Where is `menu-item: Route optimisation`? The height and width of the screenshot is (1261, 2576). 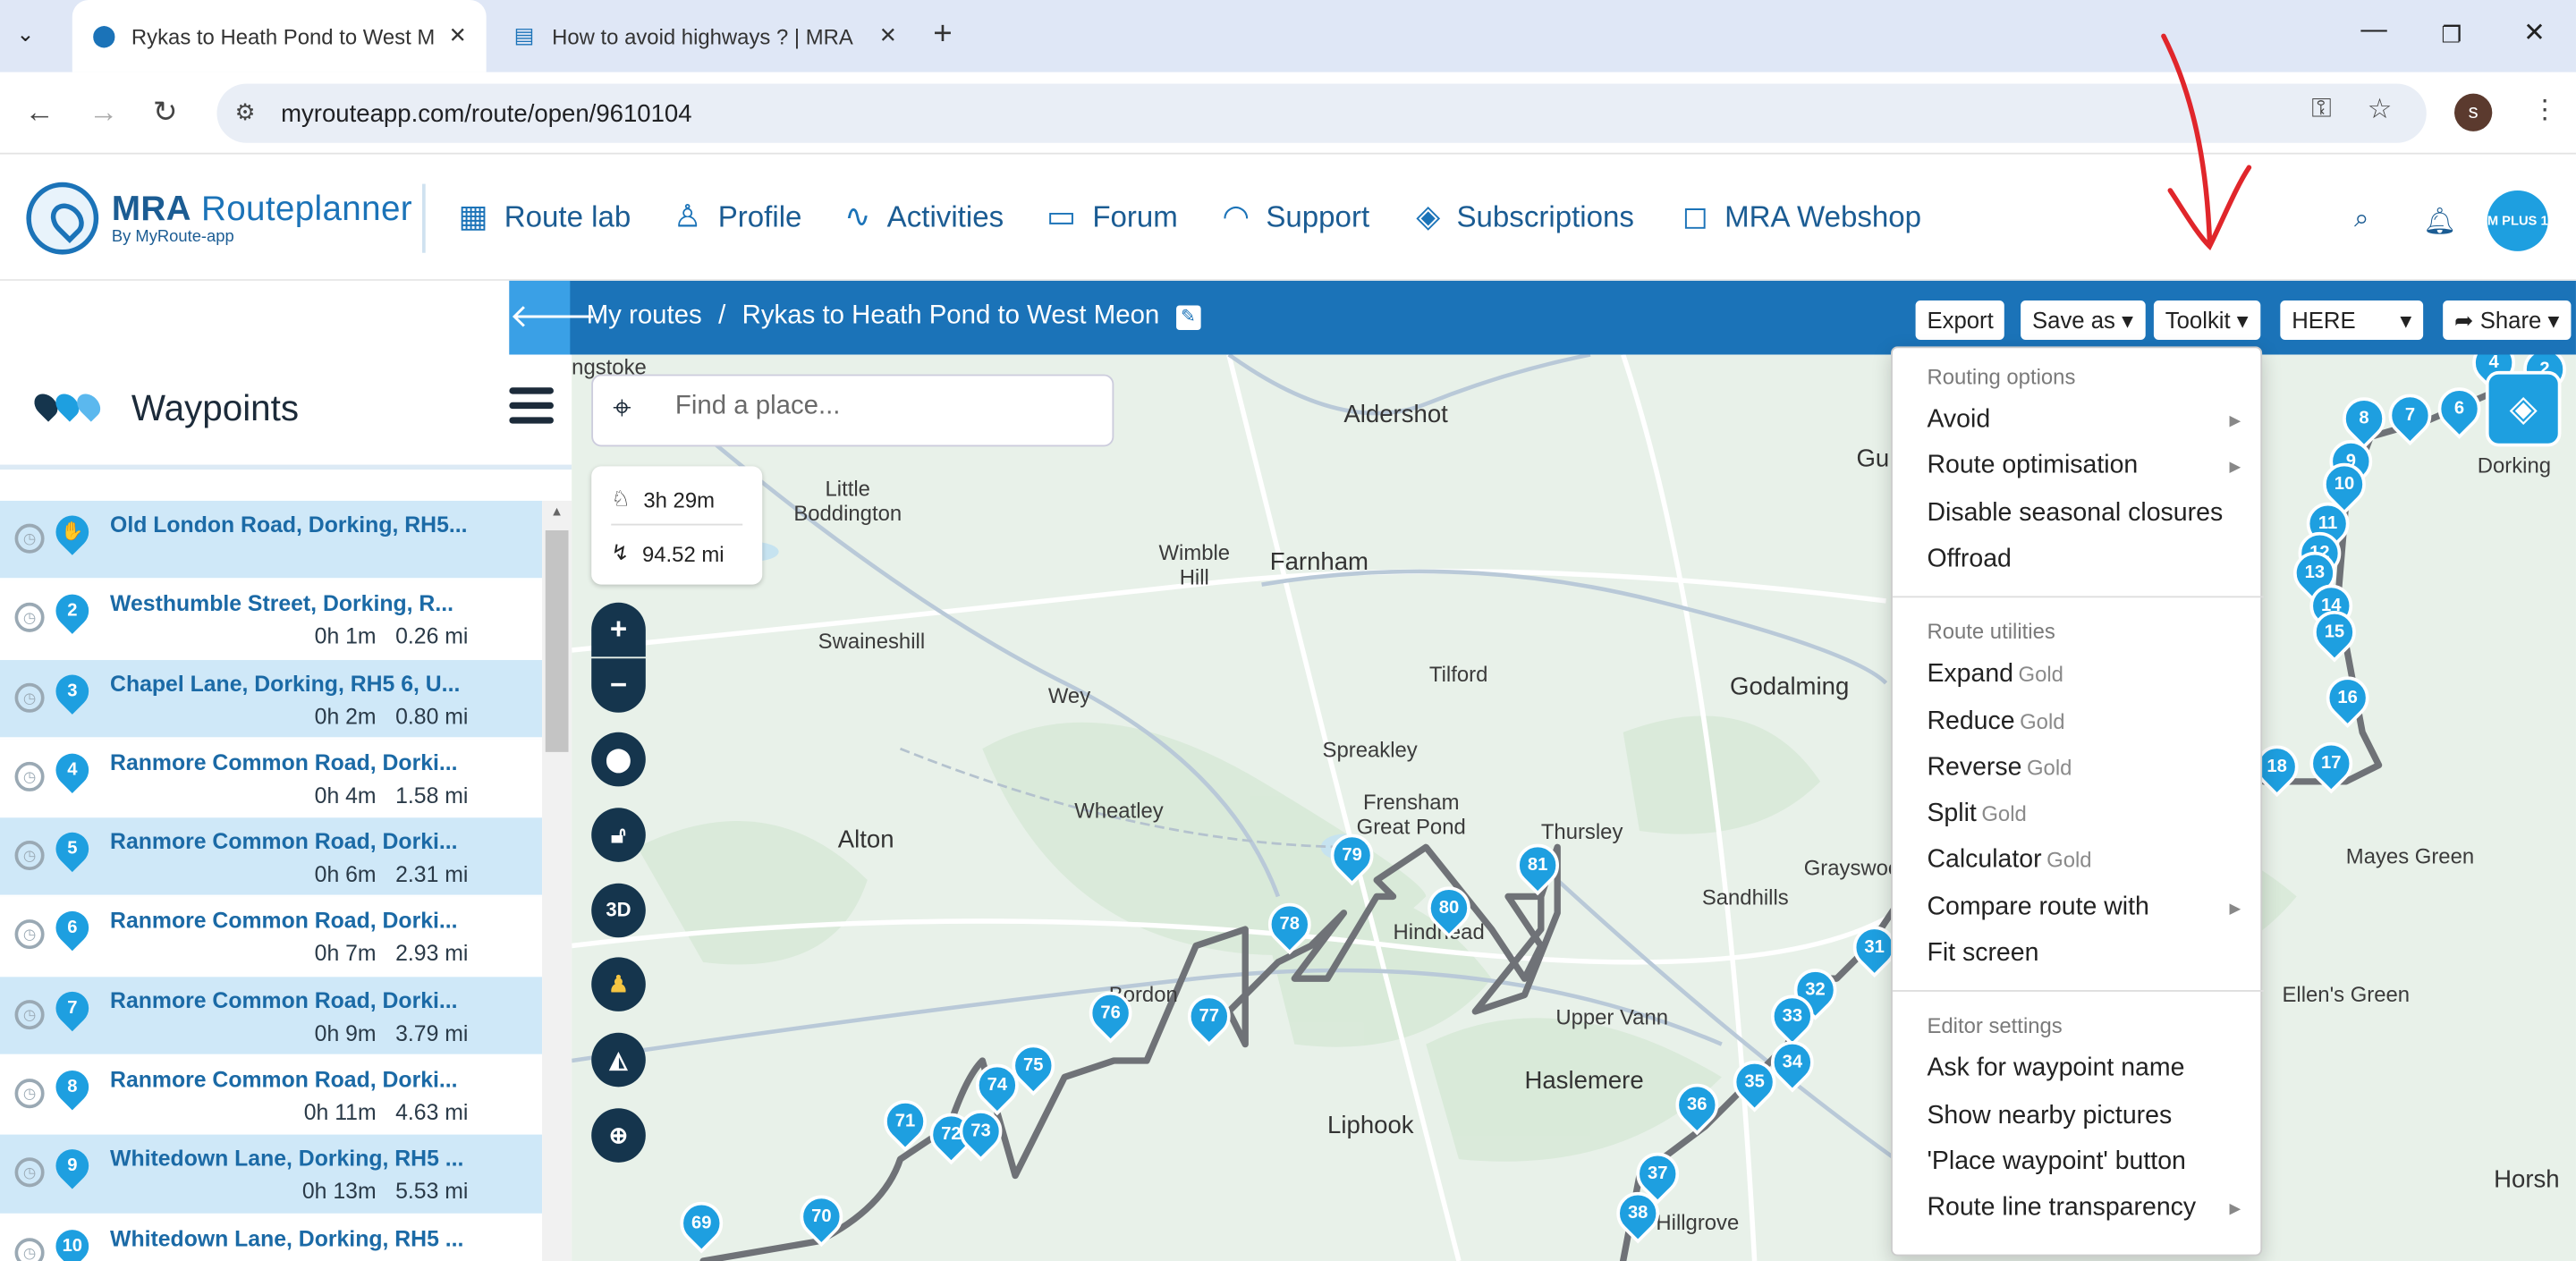 menu-item: Route optimisation is located at coordinates (2032, 467).